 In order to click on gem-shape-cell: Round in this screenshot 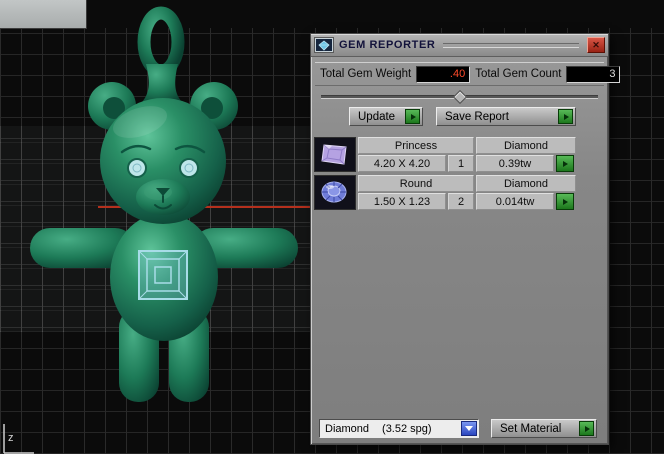, I will do `click(416, 183)`.